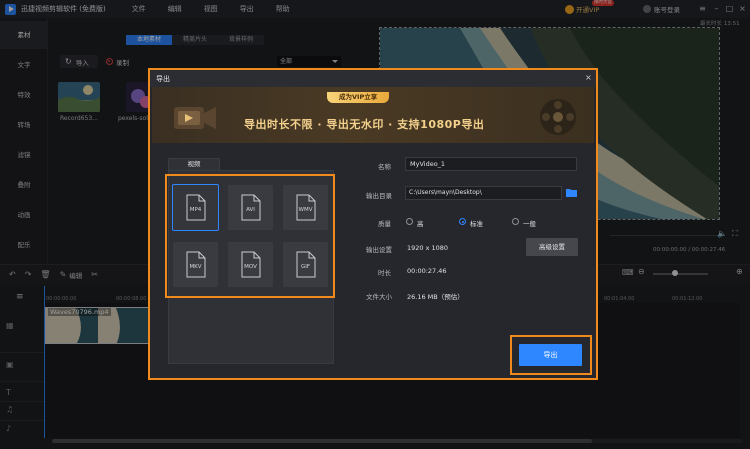  What do you see at coordinates (420, 224) in the screenshot?
I see `quality-high-label: 高` at bounding box center [420, 224].